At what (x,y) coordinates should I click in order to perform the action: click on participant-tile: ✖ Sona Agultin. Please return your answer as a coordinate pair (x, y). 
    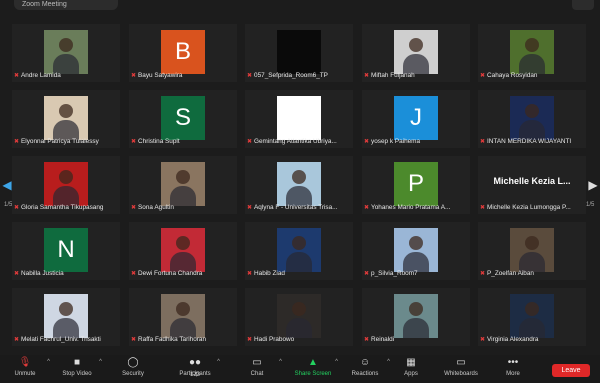
    Looking at the image, I should click on (183, 185).